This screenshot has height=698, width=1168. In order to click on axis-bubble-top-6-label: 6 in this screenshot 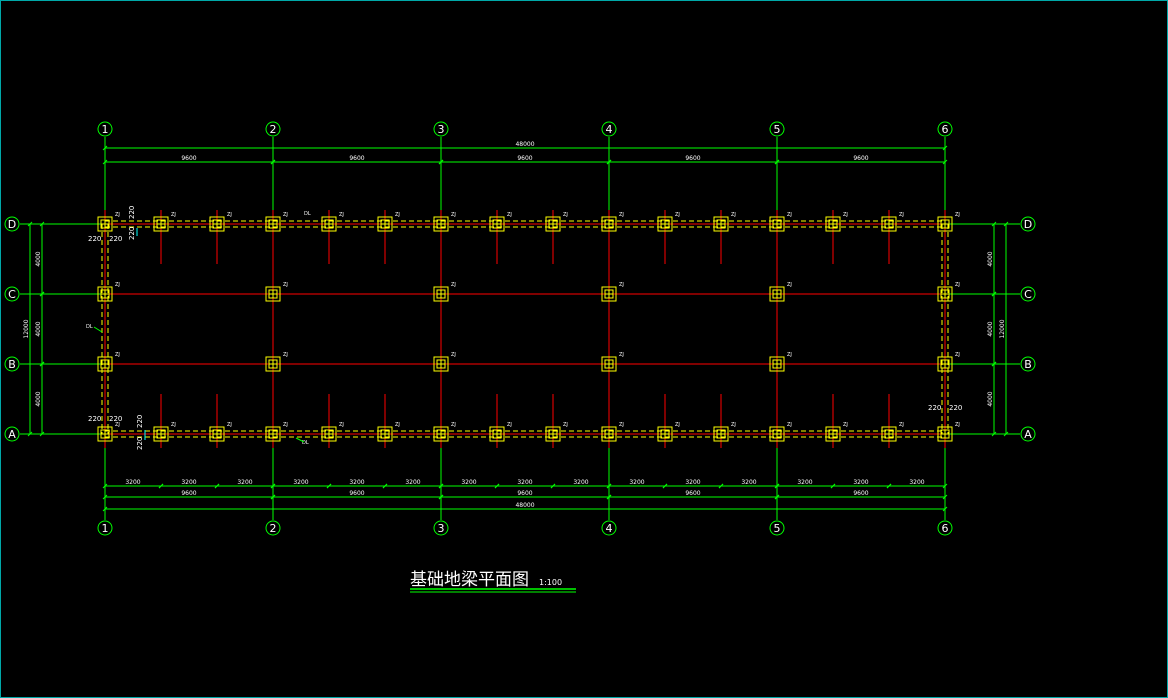, I will do `click(945, 129)`.